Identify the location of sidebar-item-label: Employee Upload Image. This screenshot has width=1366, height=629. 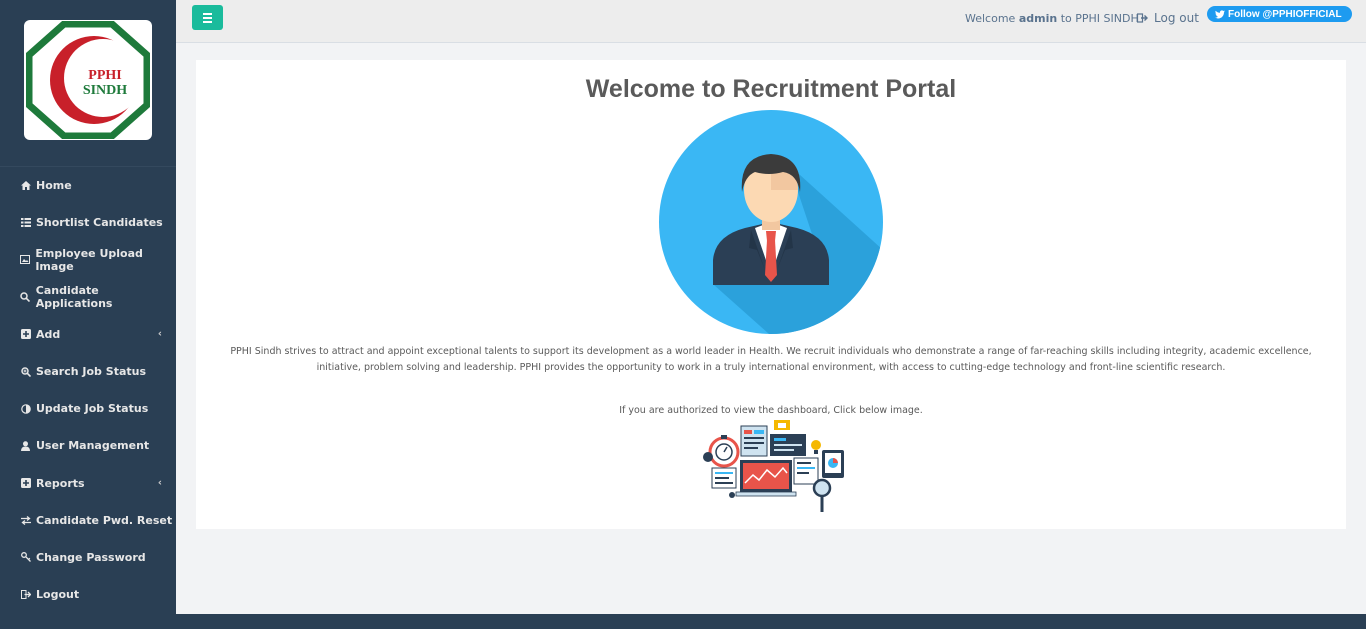
(89, 259).